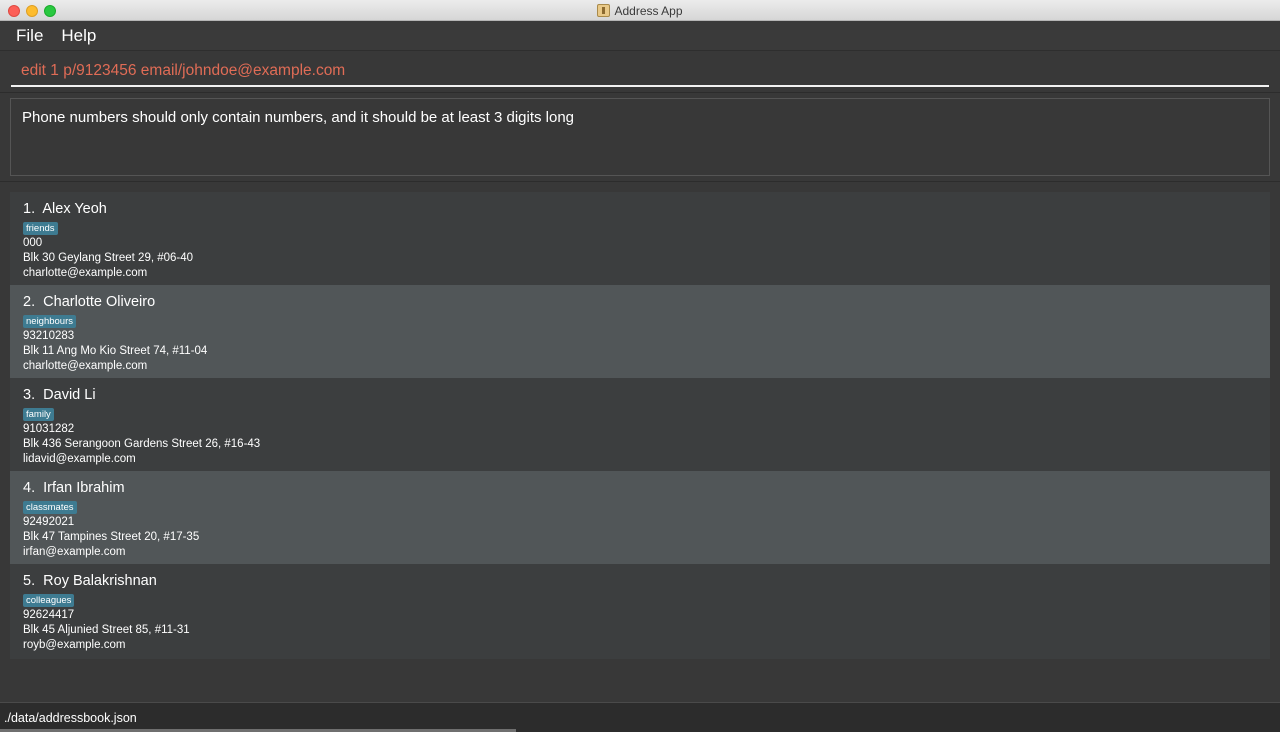  What do you see at coordinates (108, 258) in the screenshot?
I see `person-address: Blk 30 Geylang Street 29, #06-40` at bounding box center [108, 258].